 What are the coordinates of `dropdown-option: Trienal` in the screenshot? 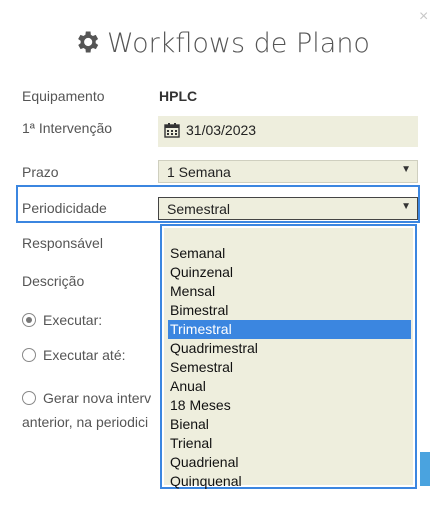 It's located at (289, 443).